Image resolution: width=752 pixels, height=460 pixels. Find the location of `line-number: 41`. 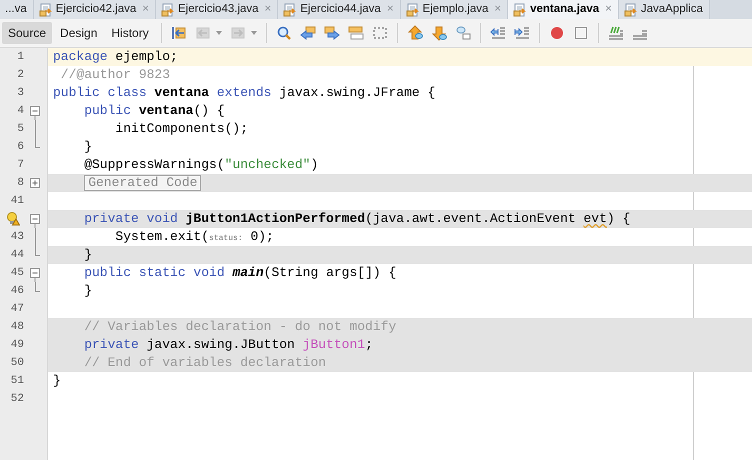

line-number: 41 is located at coordinates (17, 201).